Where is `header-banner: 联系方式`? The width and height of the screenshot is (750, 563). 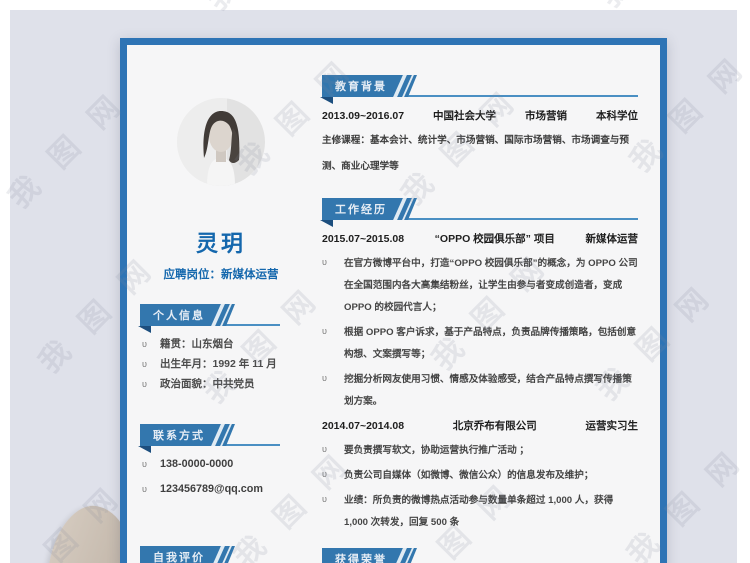
header-banner: 联系方式 is located at coordinates (187, 435).